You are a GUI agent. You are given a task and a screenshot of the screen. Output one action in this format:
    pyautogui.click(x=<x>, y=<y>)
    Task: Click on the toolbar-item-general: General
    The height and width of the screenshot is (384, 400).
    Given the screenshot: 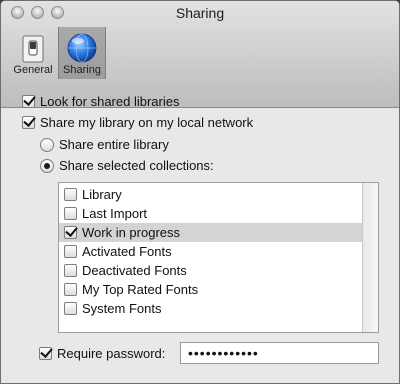 What is the action you would take?
    pyautogui.click(x=33, y=53)
    